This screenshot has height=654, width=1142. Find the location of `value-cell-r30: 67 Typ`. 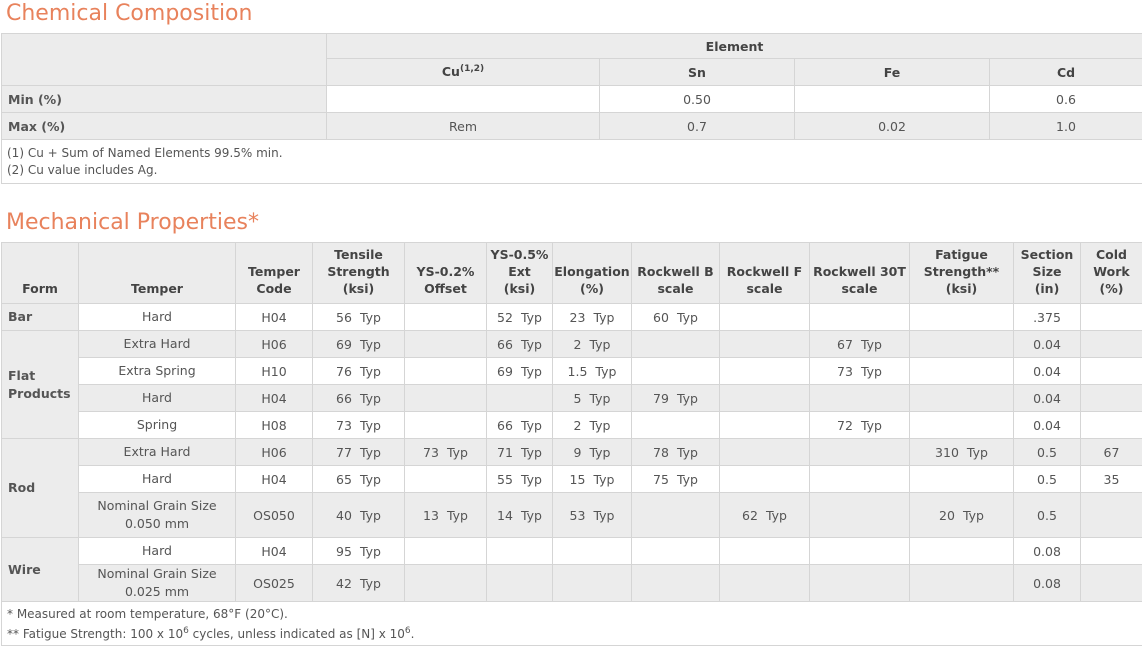

value-cell-r30: 67 Typ is located at coordinates (859, 344).